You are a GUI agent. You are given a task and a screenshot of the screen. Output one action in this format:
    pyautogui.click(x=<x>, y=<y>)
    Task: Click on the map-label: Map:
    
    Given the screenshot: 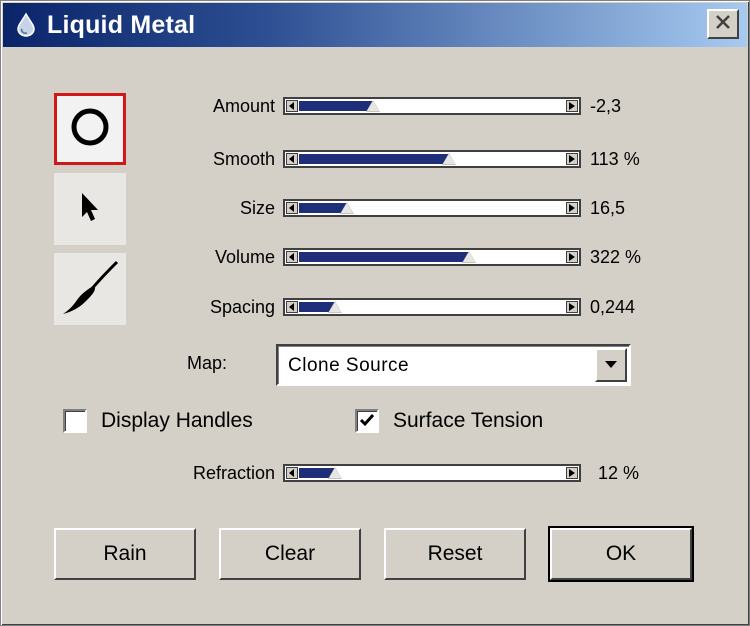 What is the action you would take?
    pyautogui.click(x=207, y=363)
    